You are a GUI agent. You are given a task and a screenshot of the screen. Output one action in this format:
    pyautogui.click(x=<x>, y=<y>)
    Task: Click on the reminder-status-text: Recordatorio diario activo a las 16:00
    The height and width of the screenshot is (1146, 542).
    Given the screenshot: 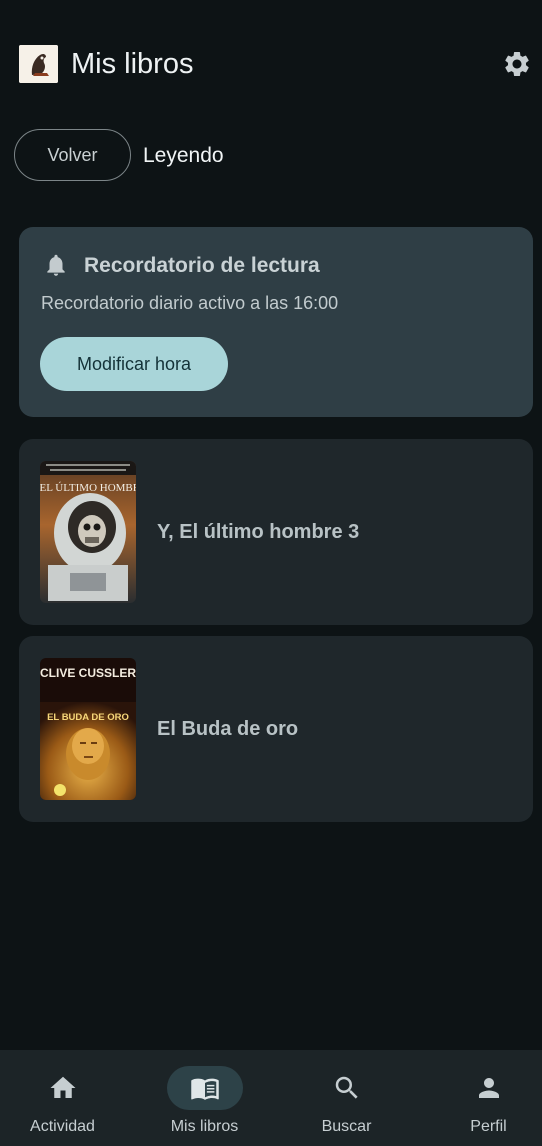 What is the action you would take?
    pyautogui.click(x=190, y=303)
    